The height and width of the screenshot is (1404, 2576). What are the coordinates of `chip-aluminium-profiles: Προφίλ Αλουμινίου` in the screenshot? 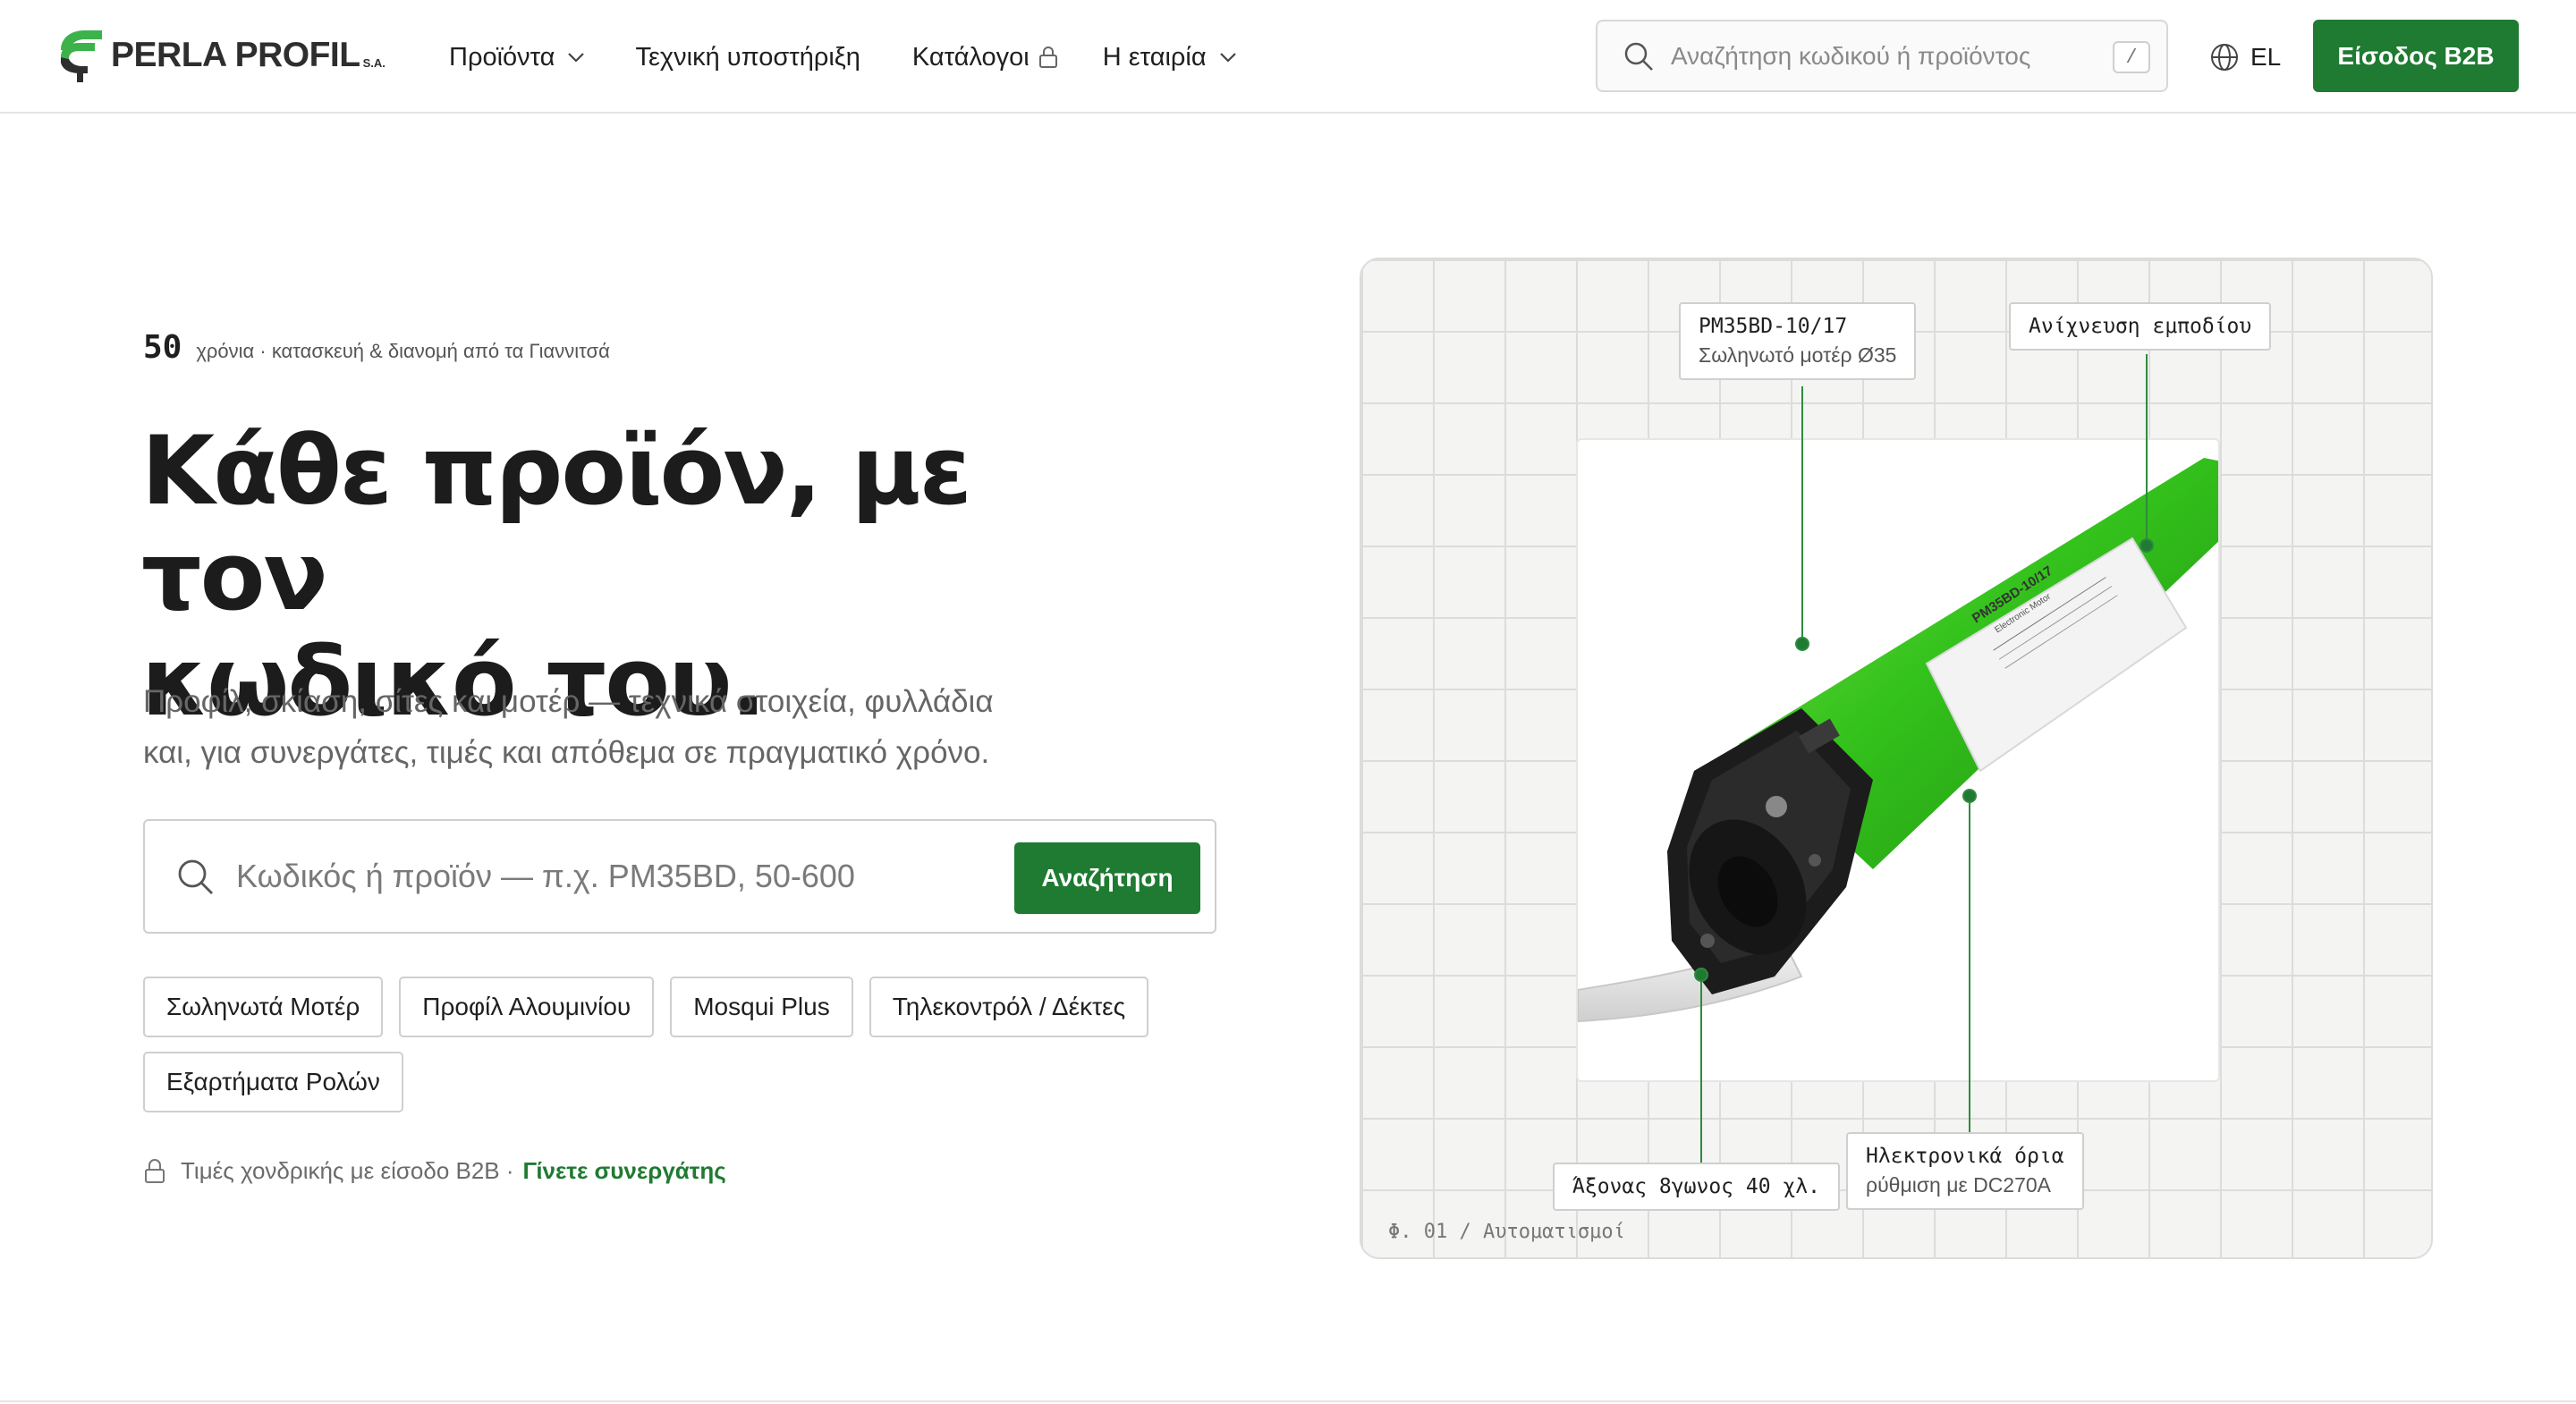 It's located at (527, 1007).